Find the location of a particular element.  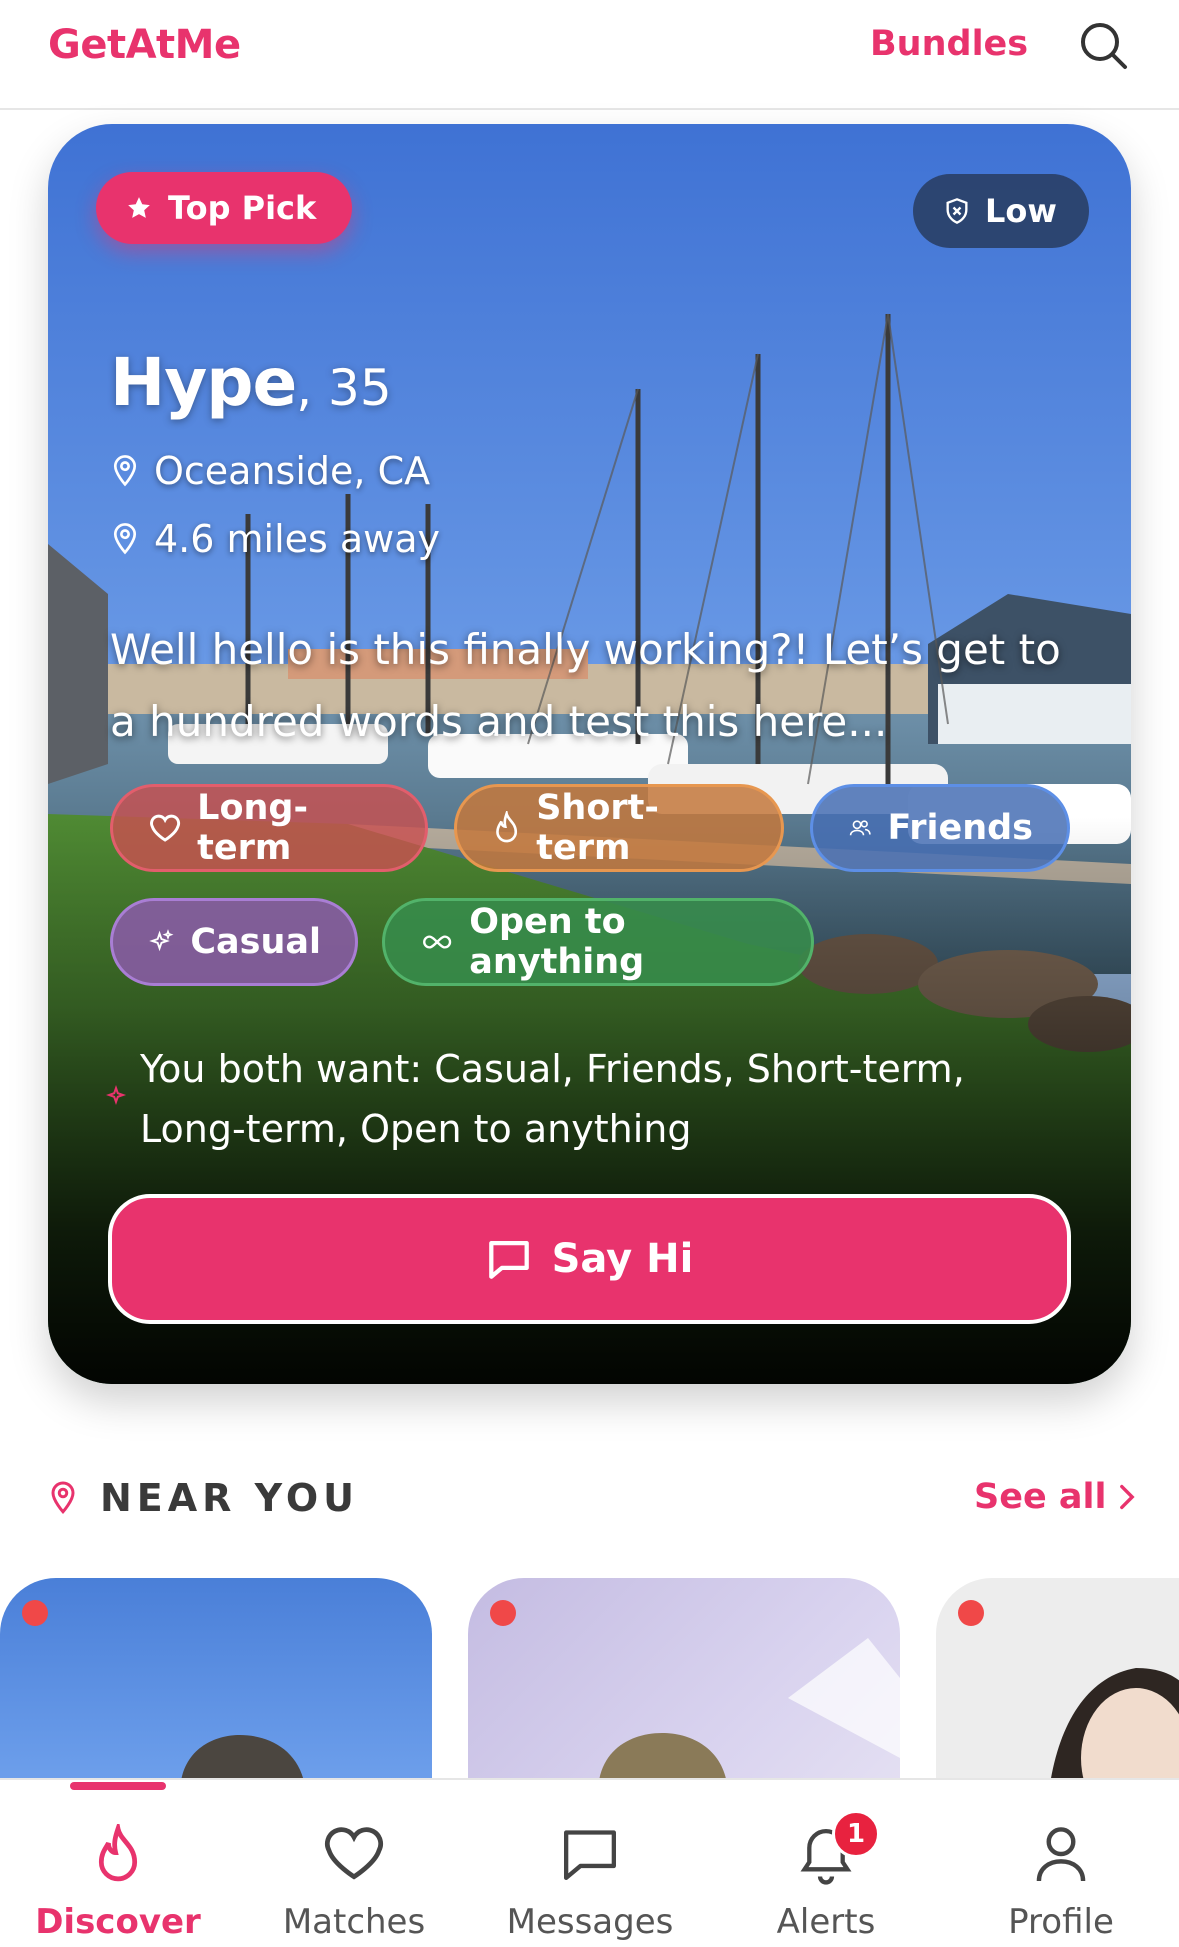

bundles-link: Bundles is located at coordinates (949, 44).